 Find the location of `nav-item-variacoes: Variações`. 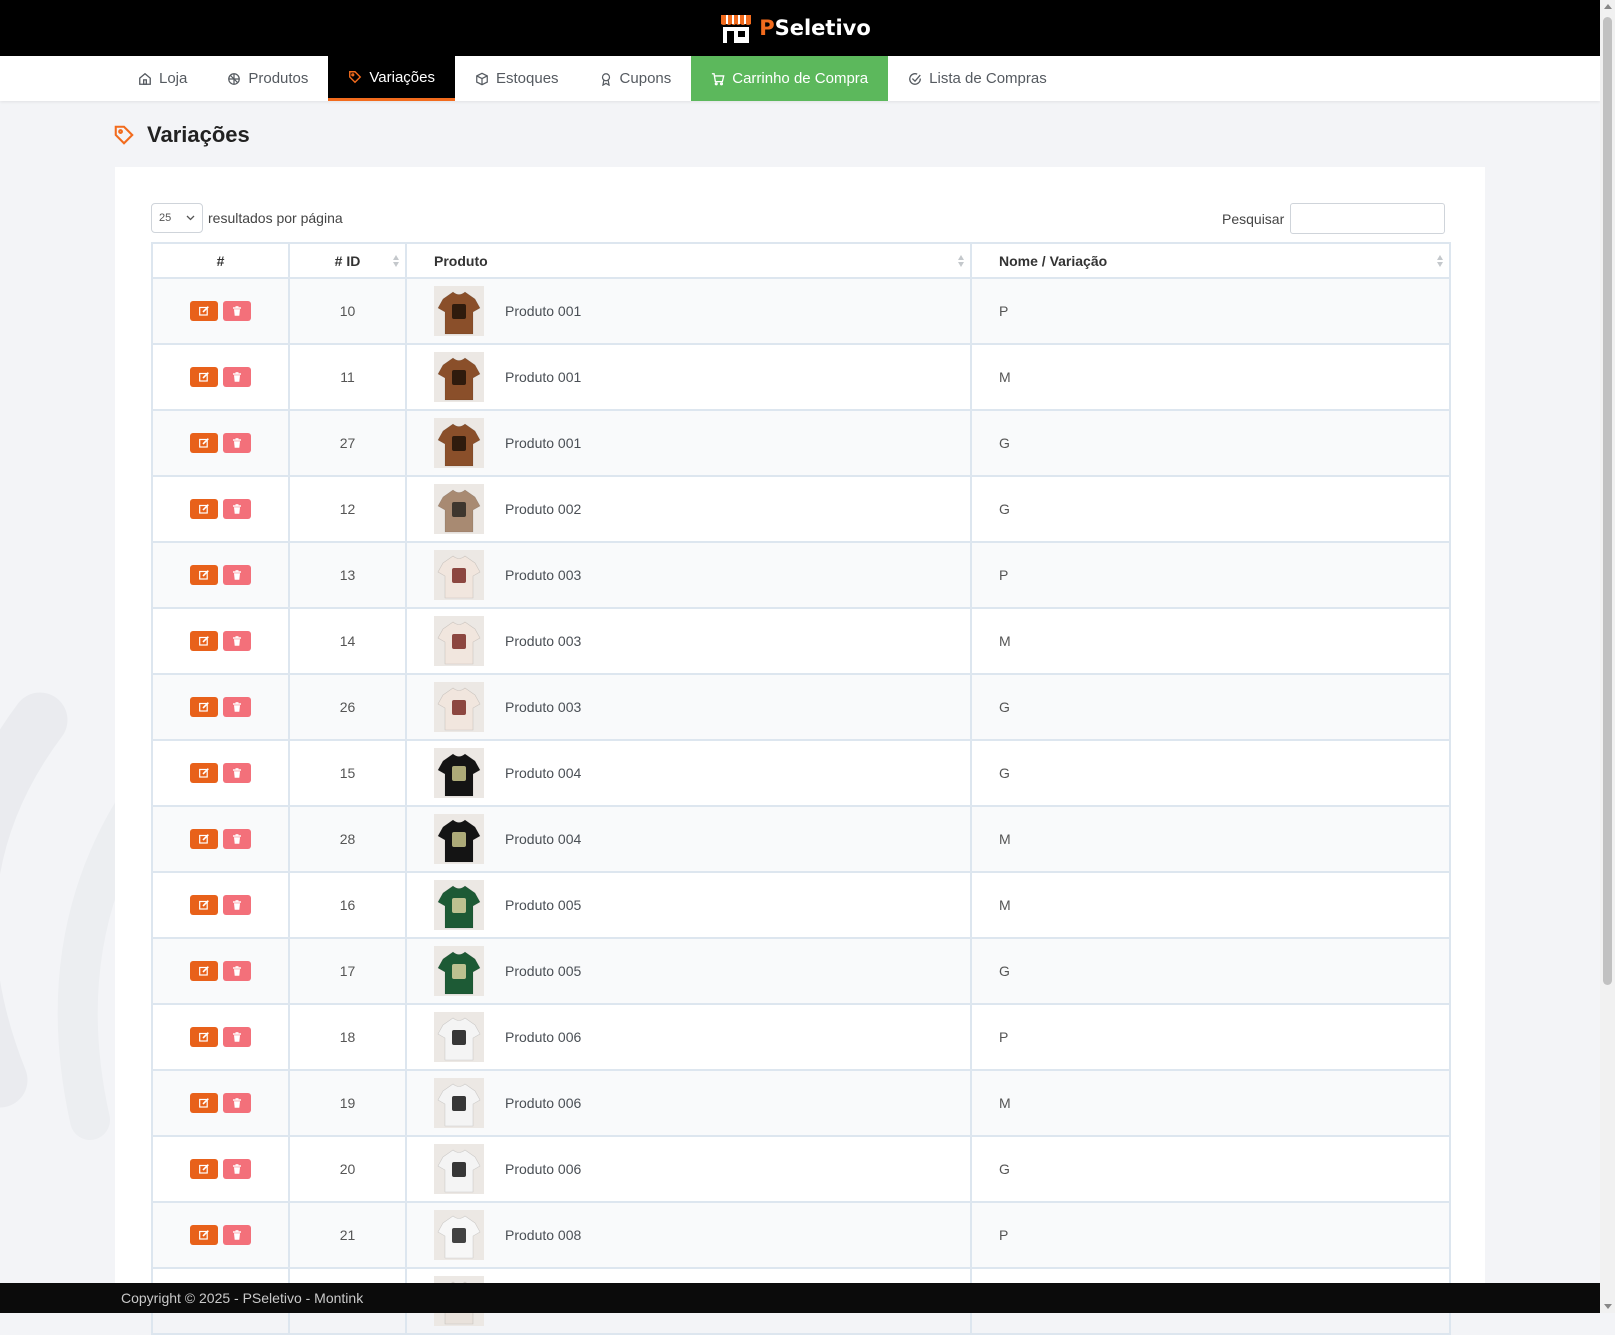

nav-item-variacoes: Variações is located at coordinates (391, 78).